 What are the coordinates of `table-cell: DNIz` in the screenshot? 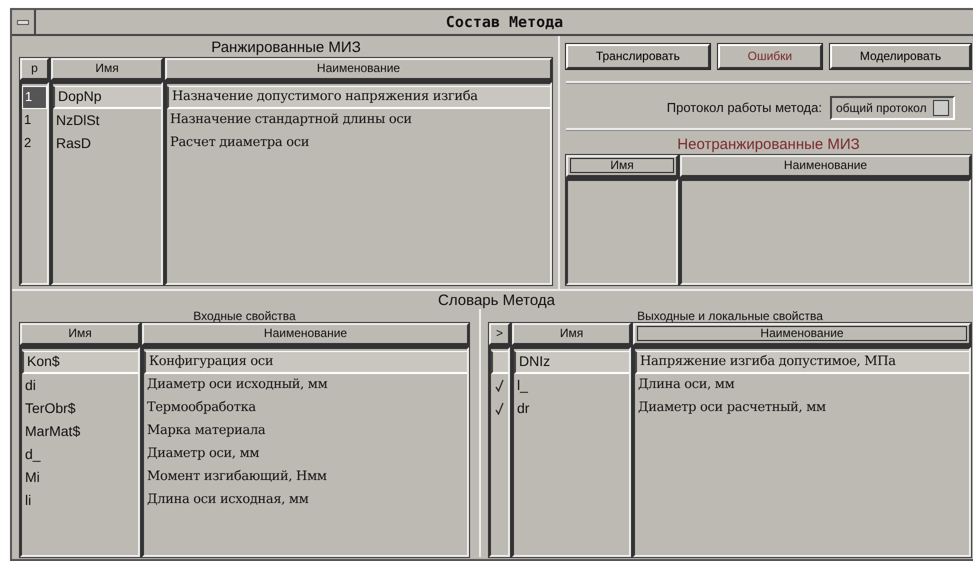 It's located at (571, 362).